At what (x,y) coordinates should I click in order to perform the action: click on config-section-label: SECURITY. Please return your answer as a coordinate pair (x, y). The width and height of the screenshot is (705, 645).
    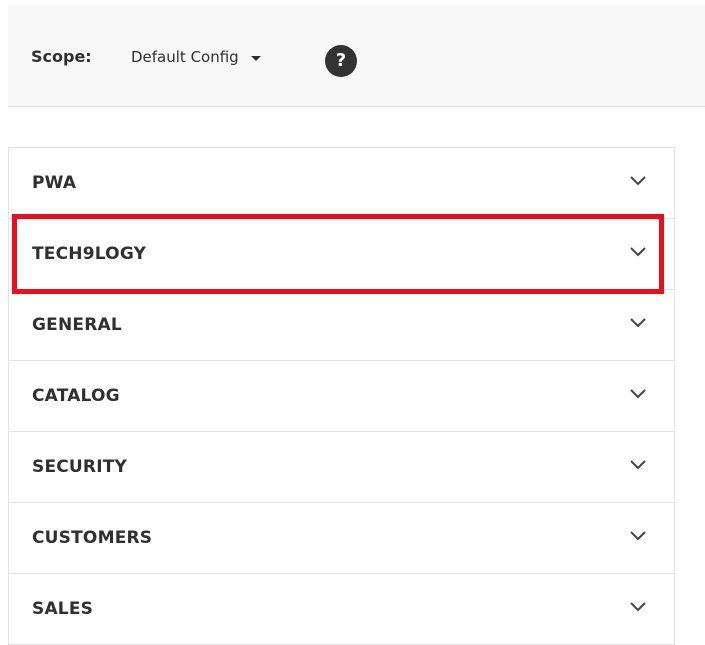
    Looking at the image, I should click on (80, 467).